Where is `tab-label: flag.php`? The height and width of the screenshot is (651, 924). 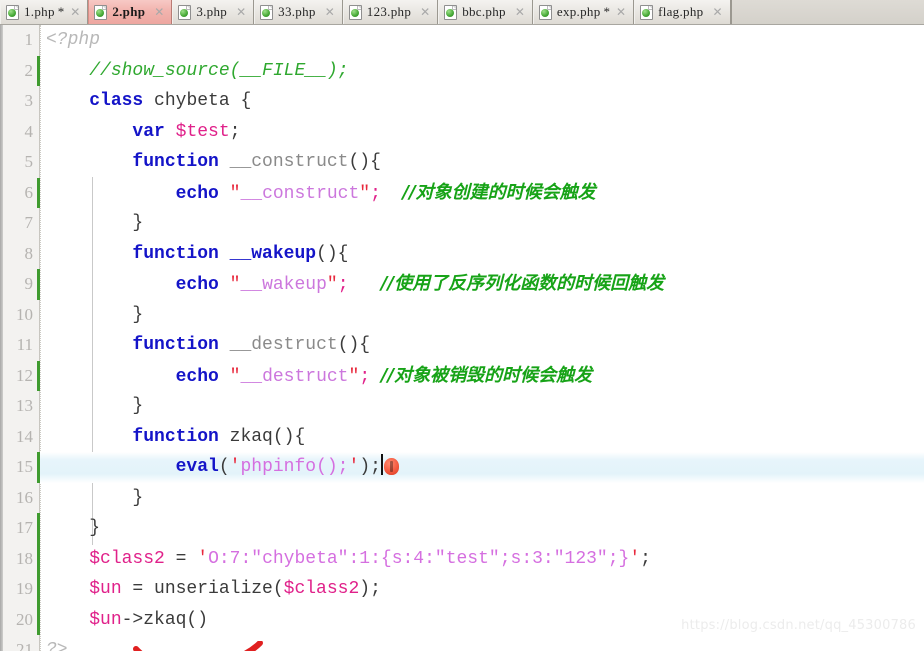 tab-label: flag.php is located at coordinates (681, 11).